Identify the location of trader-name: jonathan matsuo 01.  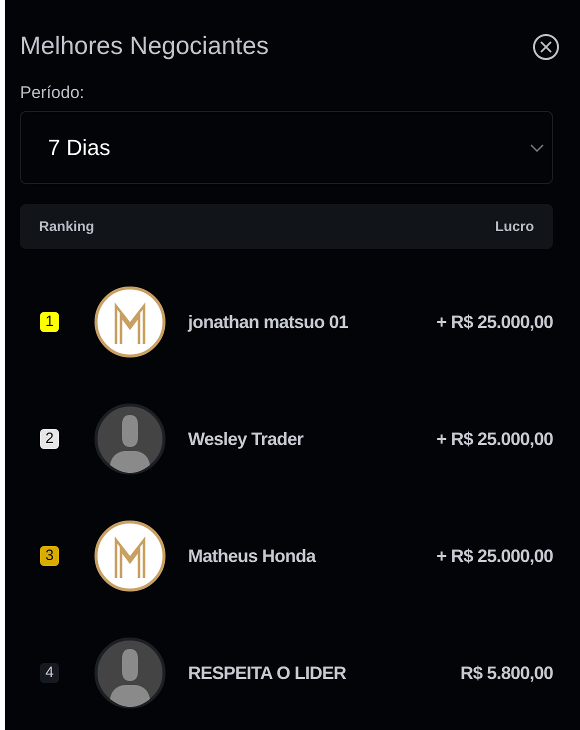
(268, 322).